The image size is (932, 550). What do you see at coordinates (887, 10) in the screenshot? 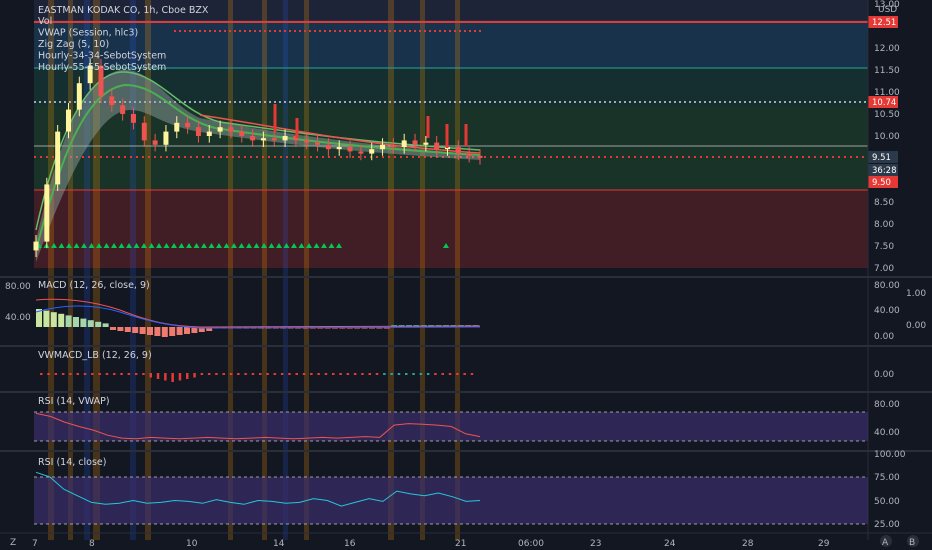
I see `currency-label: USD` at bounding box center [887, 10].